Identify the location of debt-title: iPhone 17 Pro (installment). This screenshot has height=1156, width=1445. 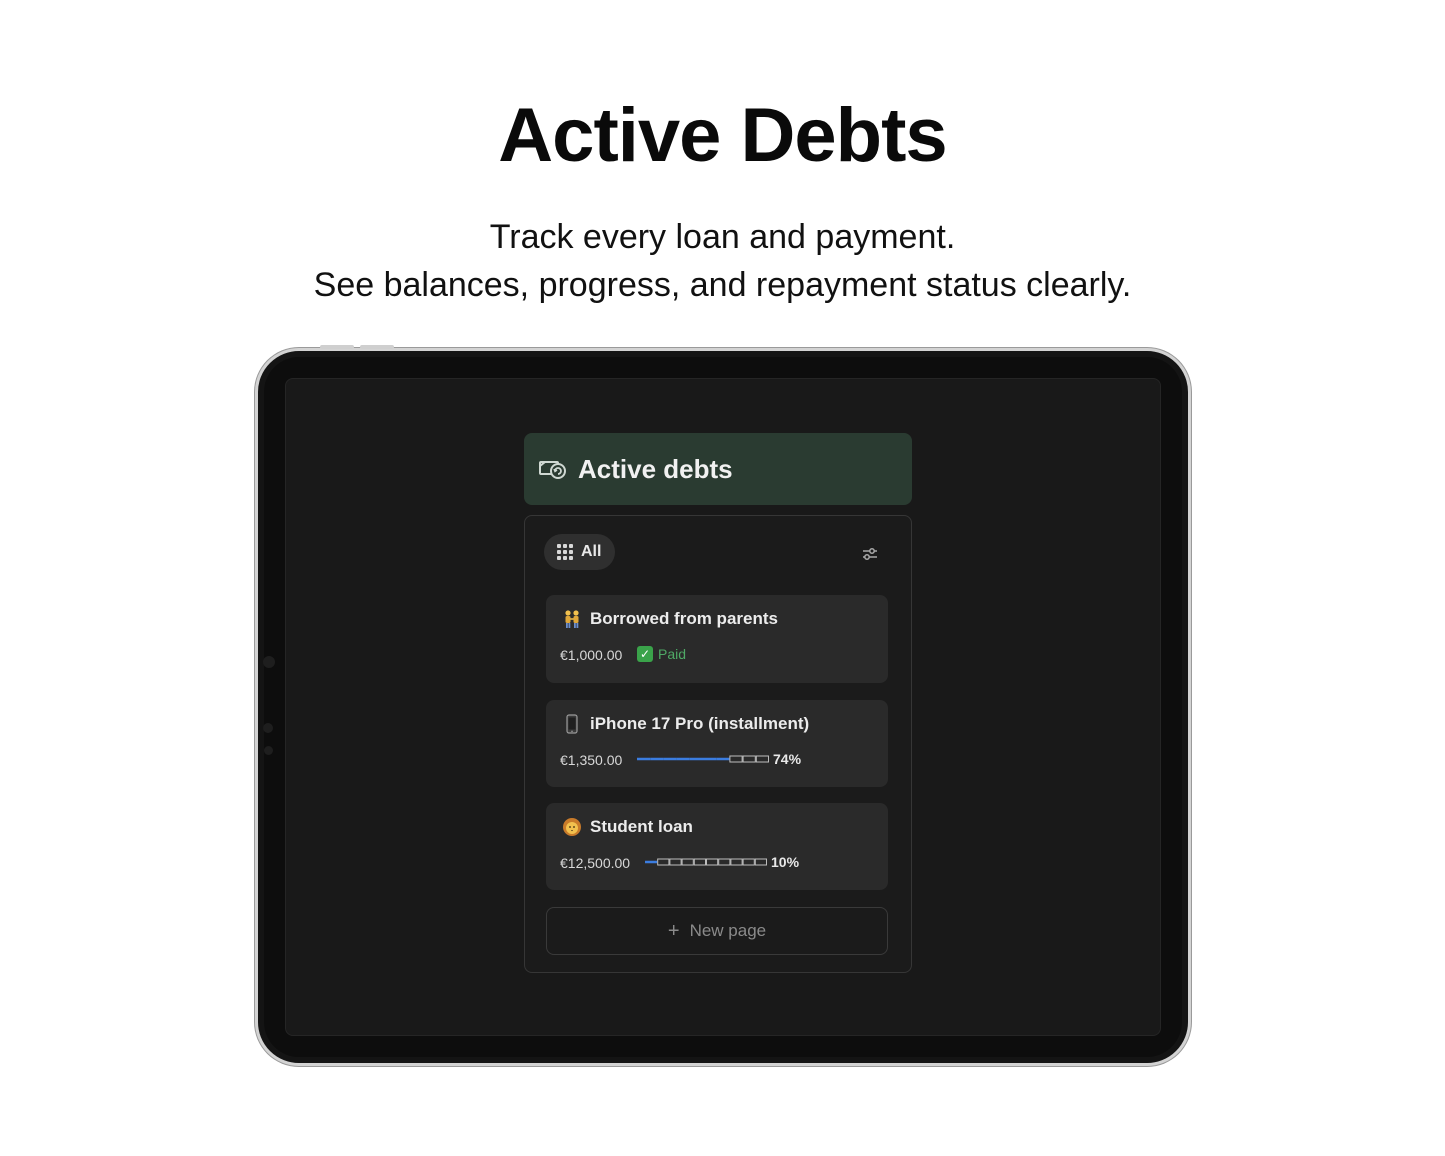
(700, 723).